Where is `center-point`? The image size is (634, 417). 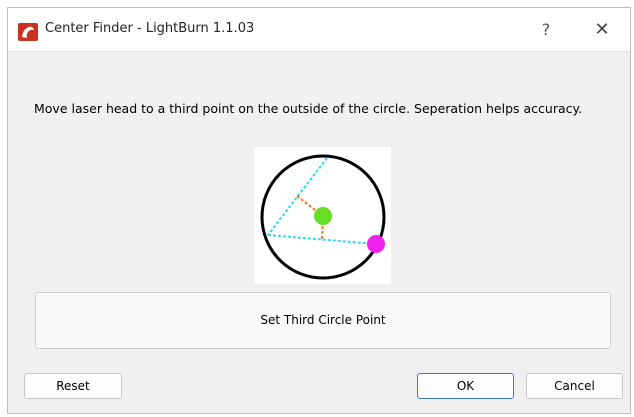 center-point is located at coordinates (323, 216).